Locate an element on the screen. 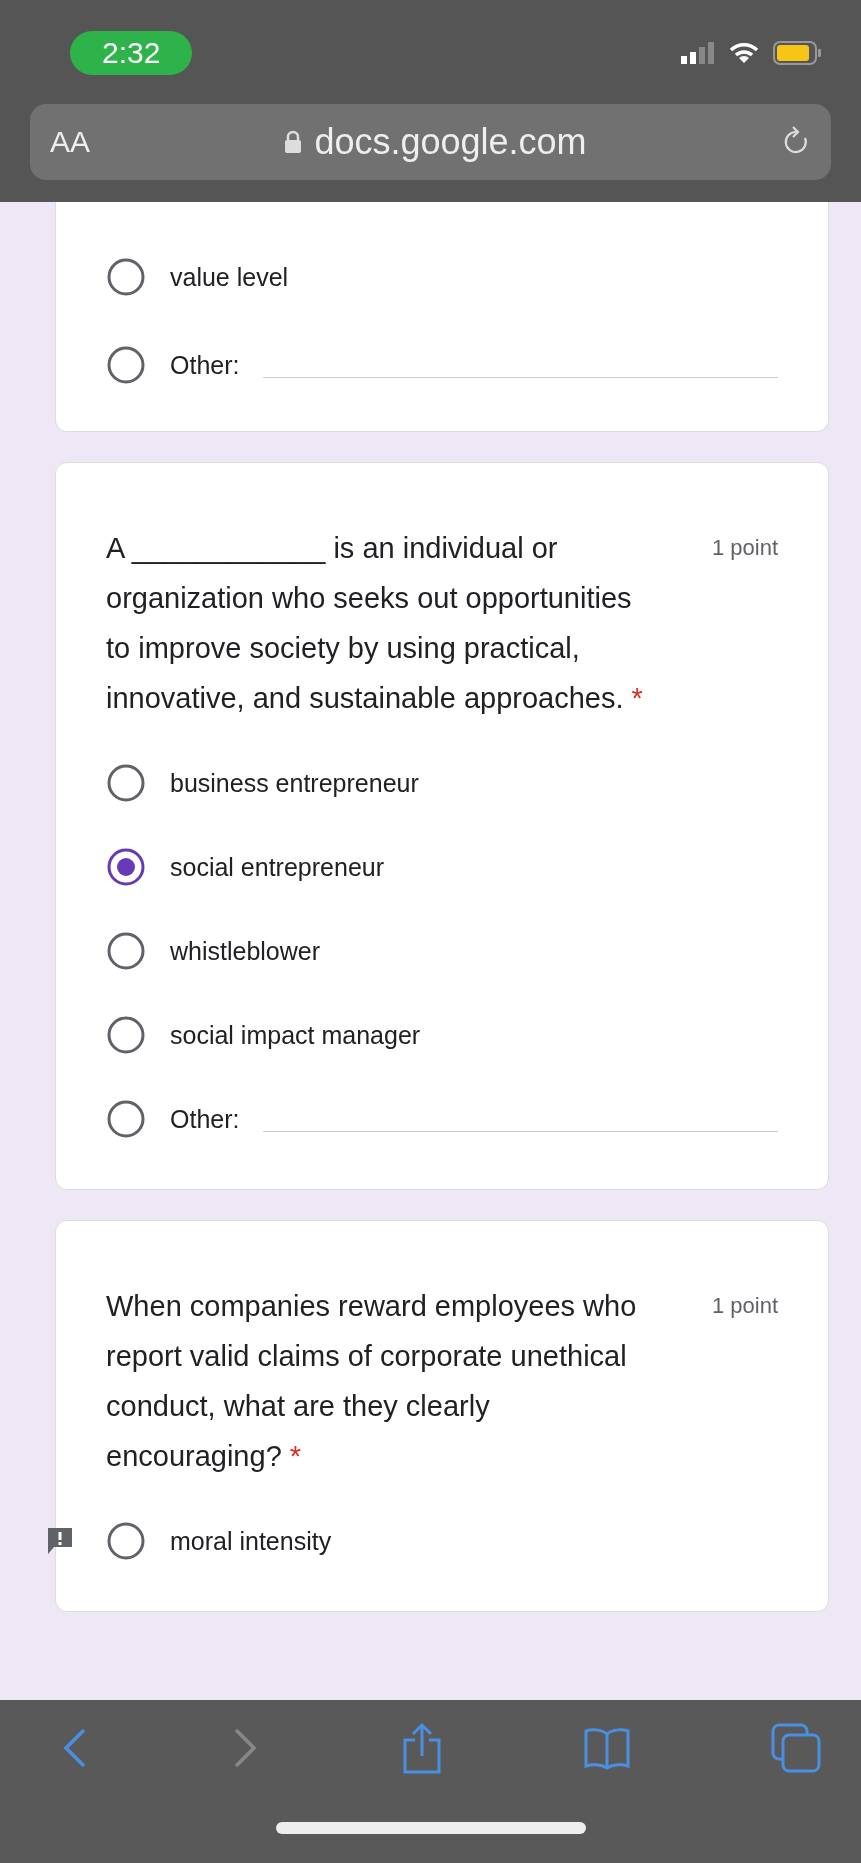 The width and height of the screenshot is (861, 1863). url-text: docs.google.com is located at coordinates (450, 142).